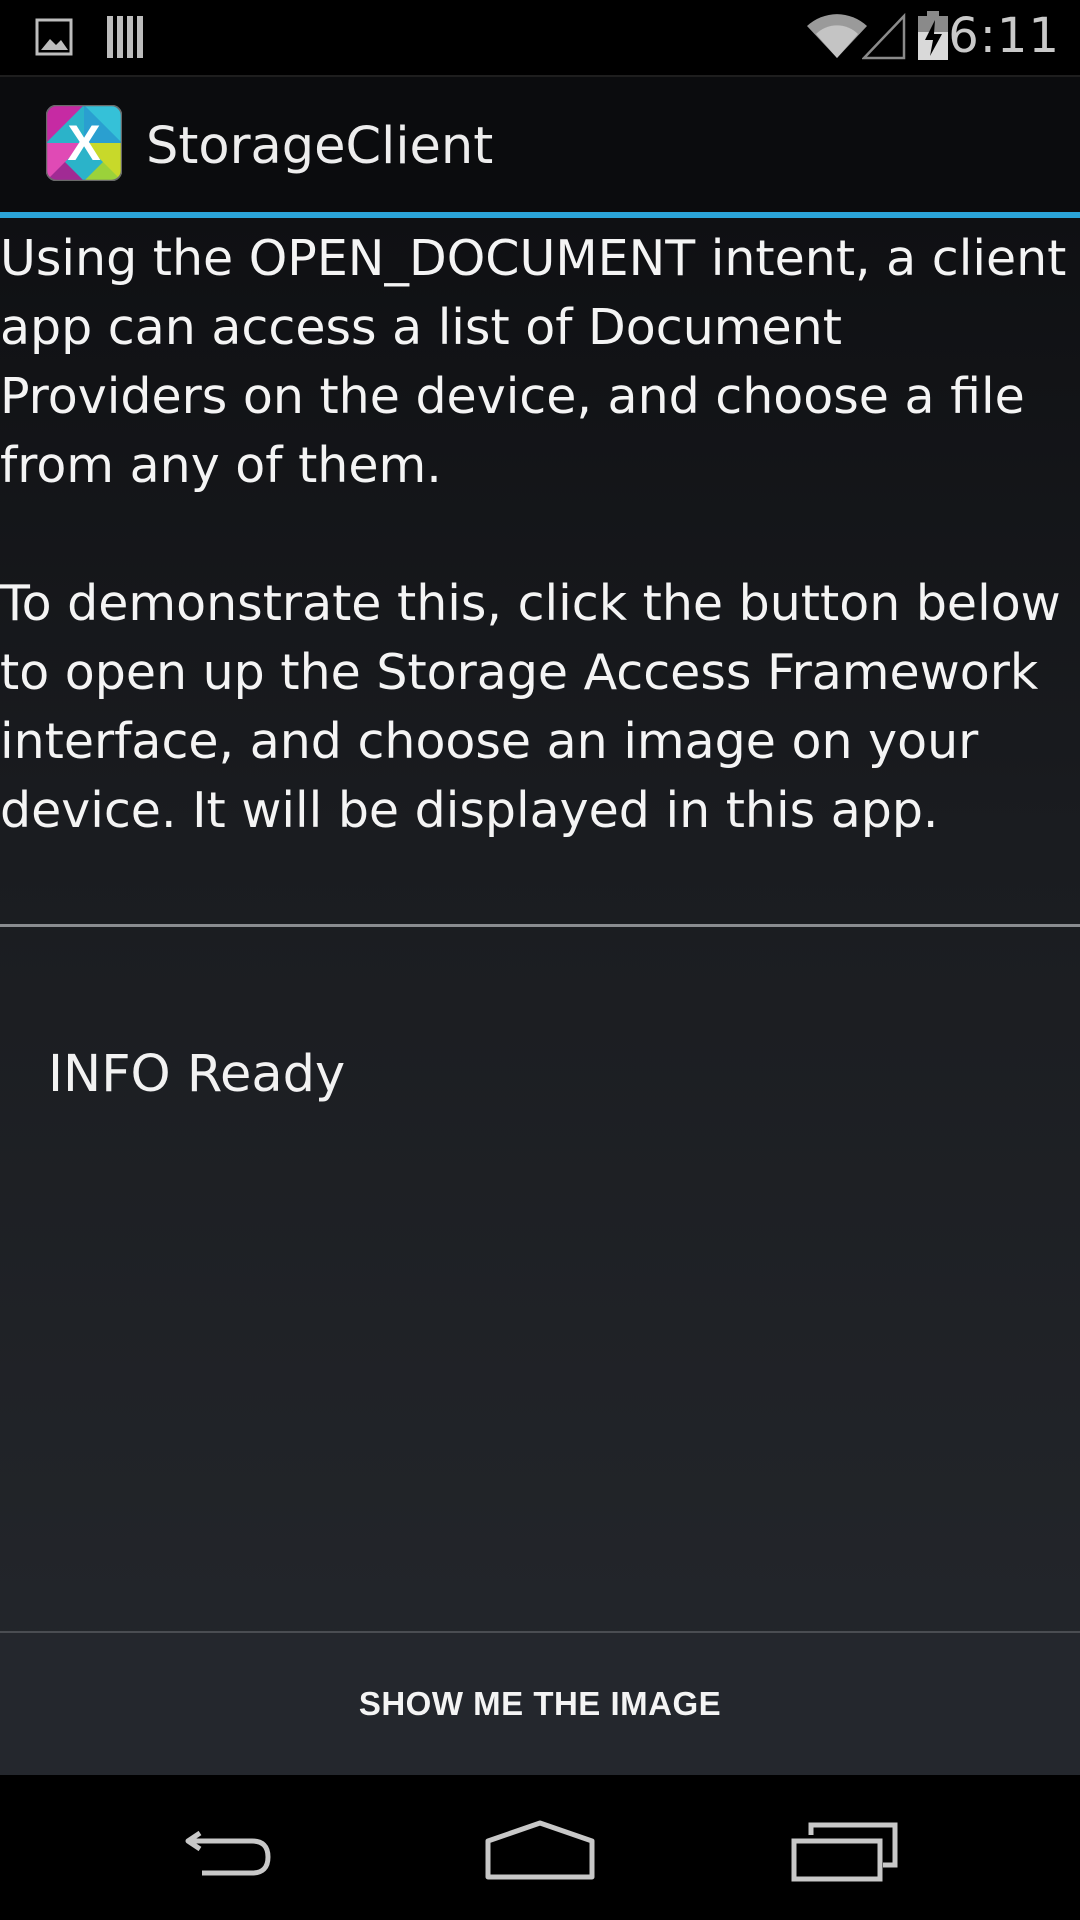  I want to click on app-icon-letter: X, so click(83, 143).